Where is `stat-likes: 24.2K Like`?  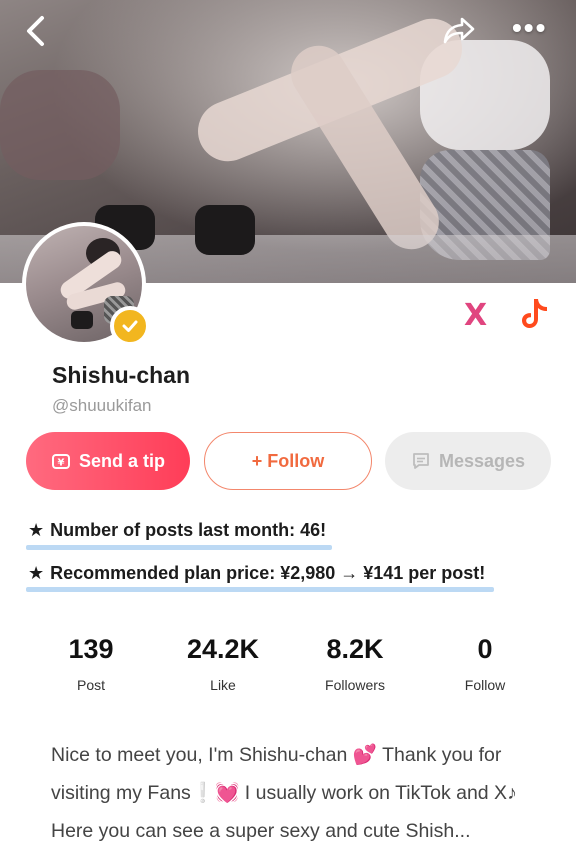 stat-likes: 24.2K Like is located at coordinates (223, 663).